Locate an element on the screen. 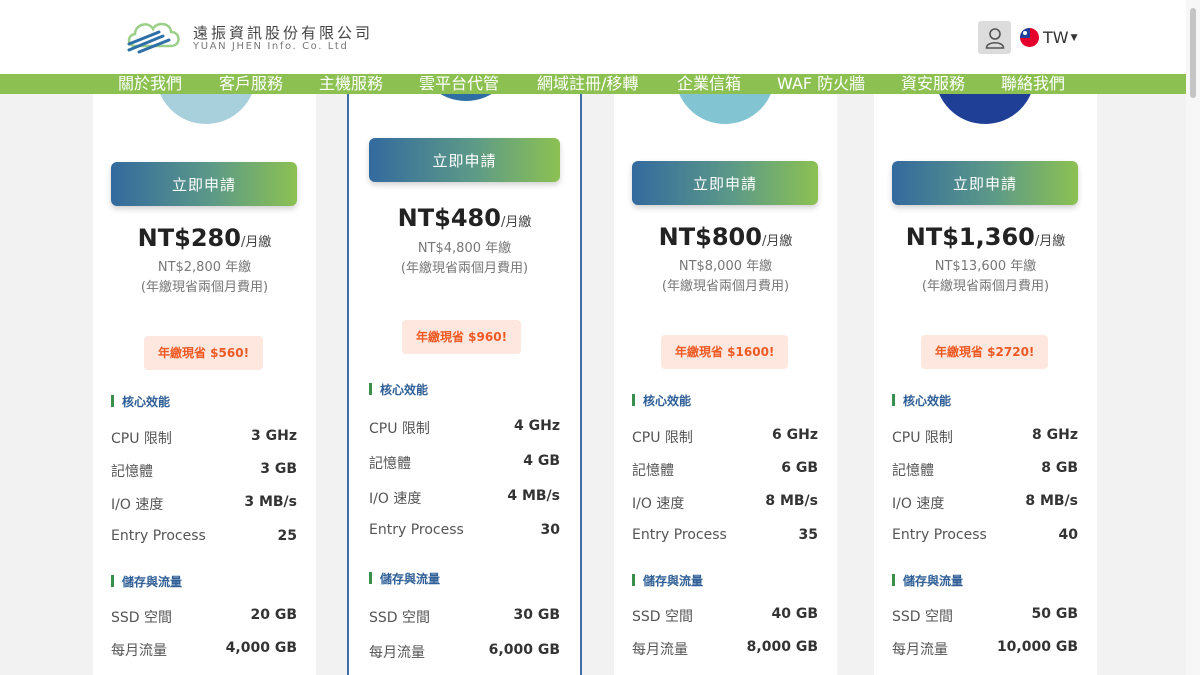 The width and height of the screenshot is (1200, 675). spec-row: Entry Process 30 is located at coordinates (464, 530).